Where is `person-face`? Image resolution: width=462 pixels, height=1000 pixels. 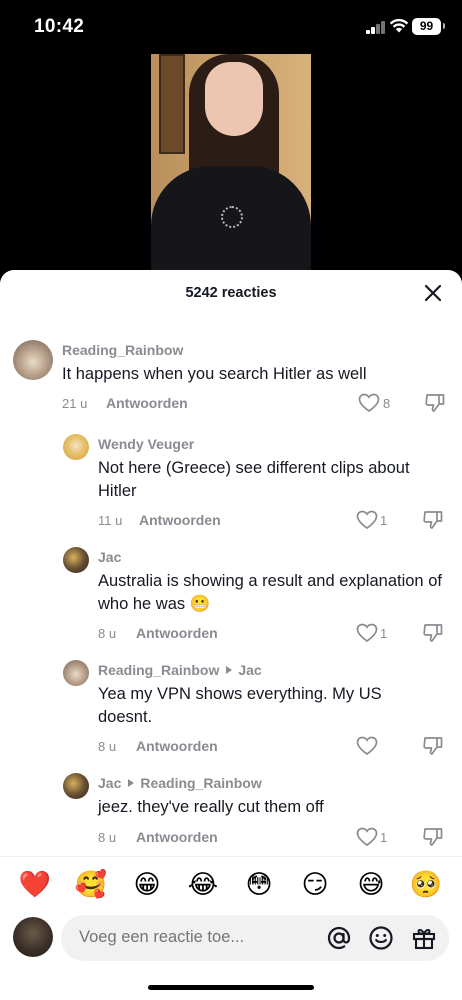 person-face is located at coordinates (234, 99).